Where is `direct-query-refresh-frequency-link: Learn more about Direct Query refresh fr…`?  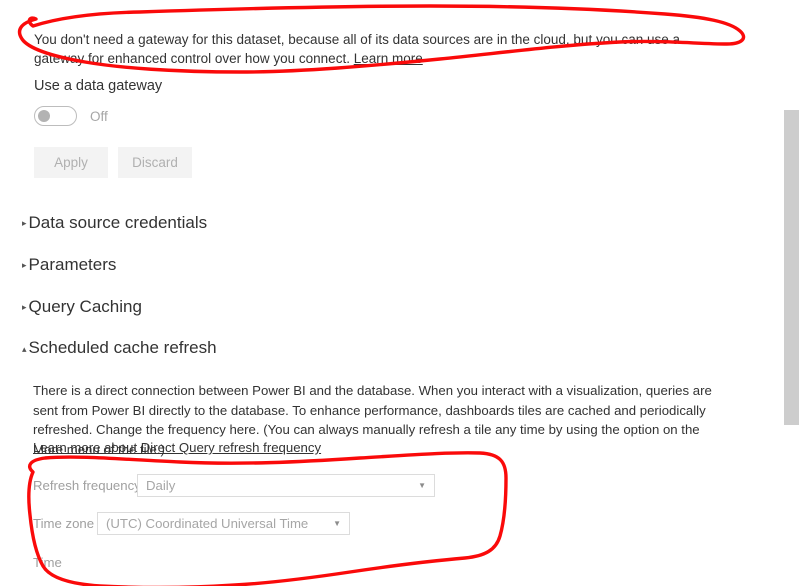 direct-query-refresh-frequency-link: Learn more about Direct Query refresh fr… is located at coordinates (177, 447).